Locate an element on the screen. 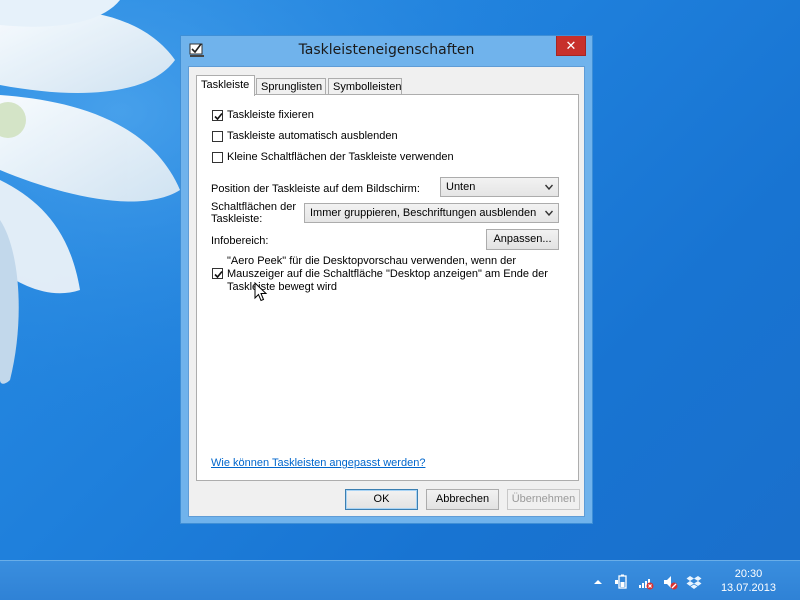 The width and height of the screenshot is (800, 600). apply-button: Übernehmen is located at coordinates (543, 499).